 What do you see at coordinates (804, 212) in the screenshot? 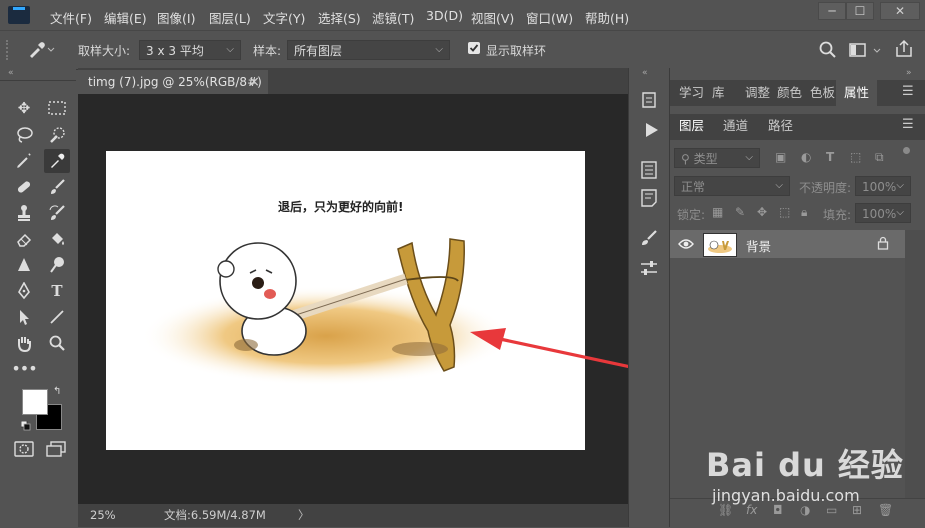
I see `lock-all-icon: 🔒︎` at bounding box center [804, 212].